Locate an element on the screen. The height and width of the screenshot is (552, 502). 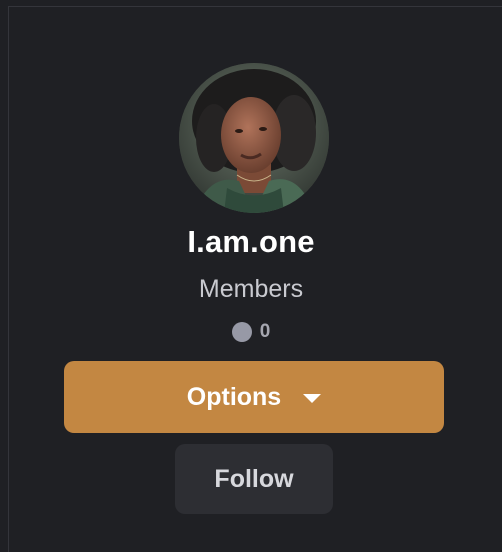
follow-button: Follow is located at coordinates (254, 479).